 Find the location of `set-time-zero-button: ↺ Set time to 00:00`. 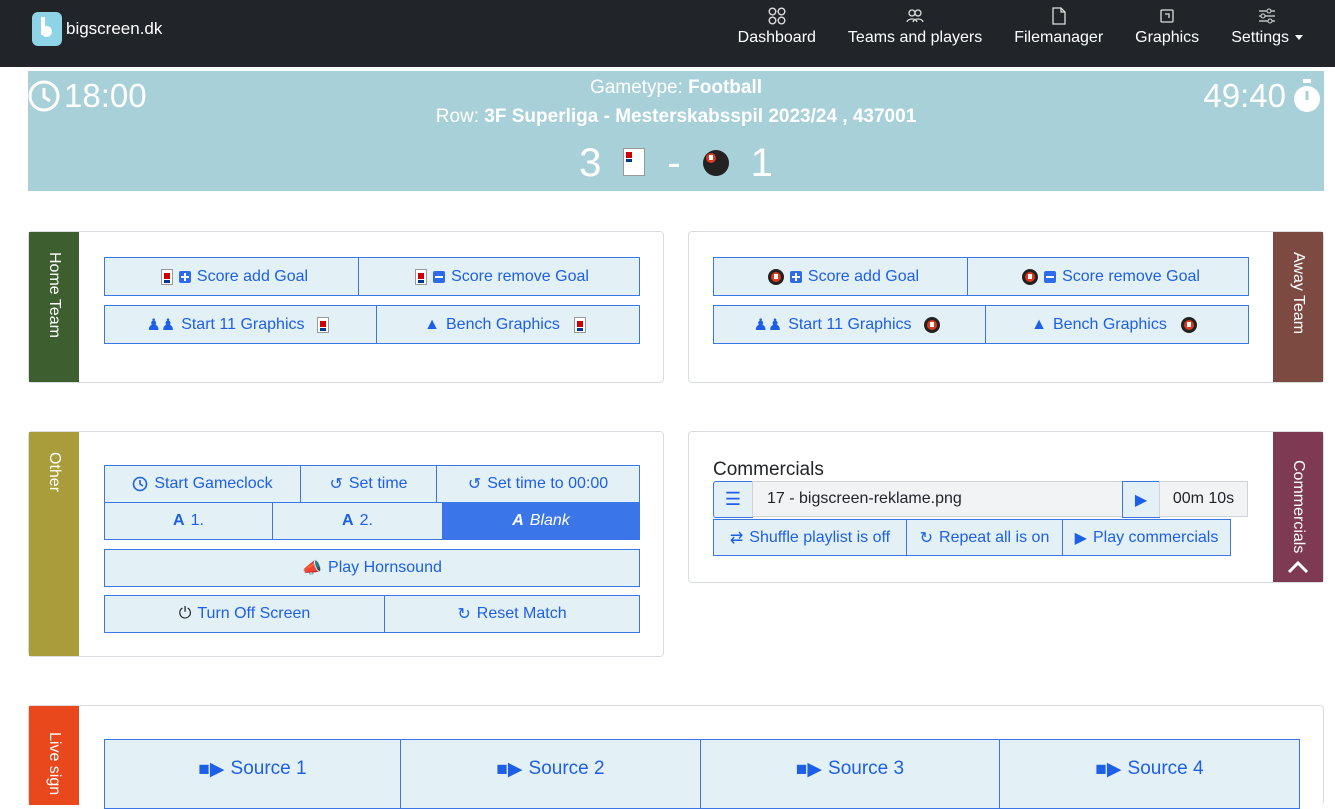

set-time-zero-button: ↺ Set time to 00:00 is located at coordinates (538, 484).